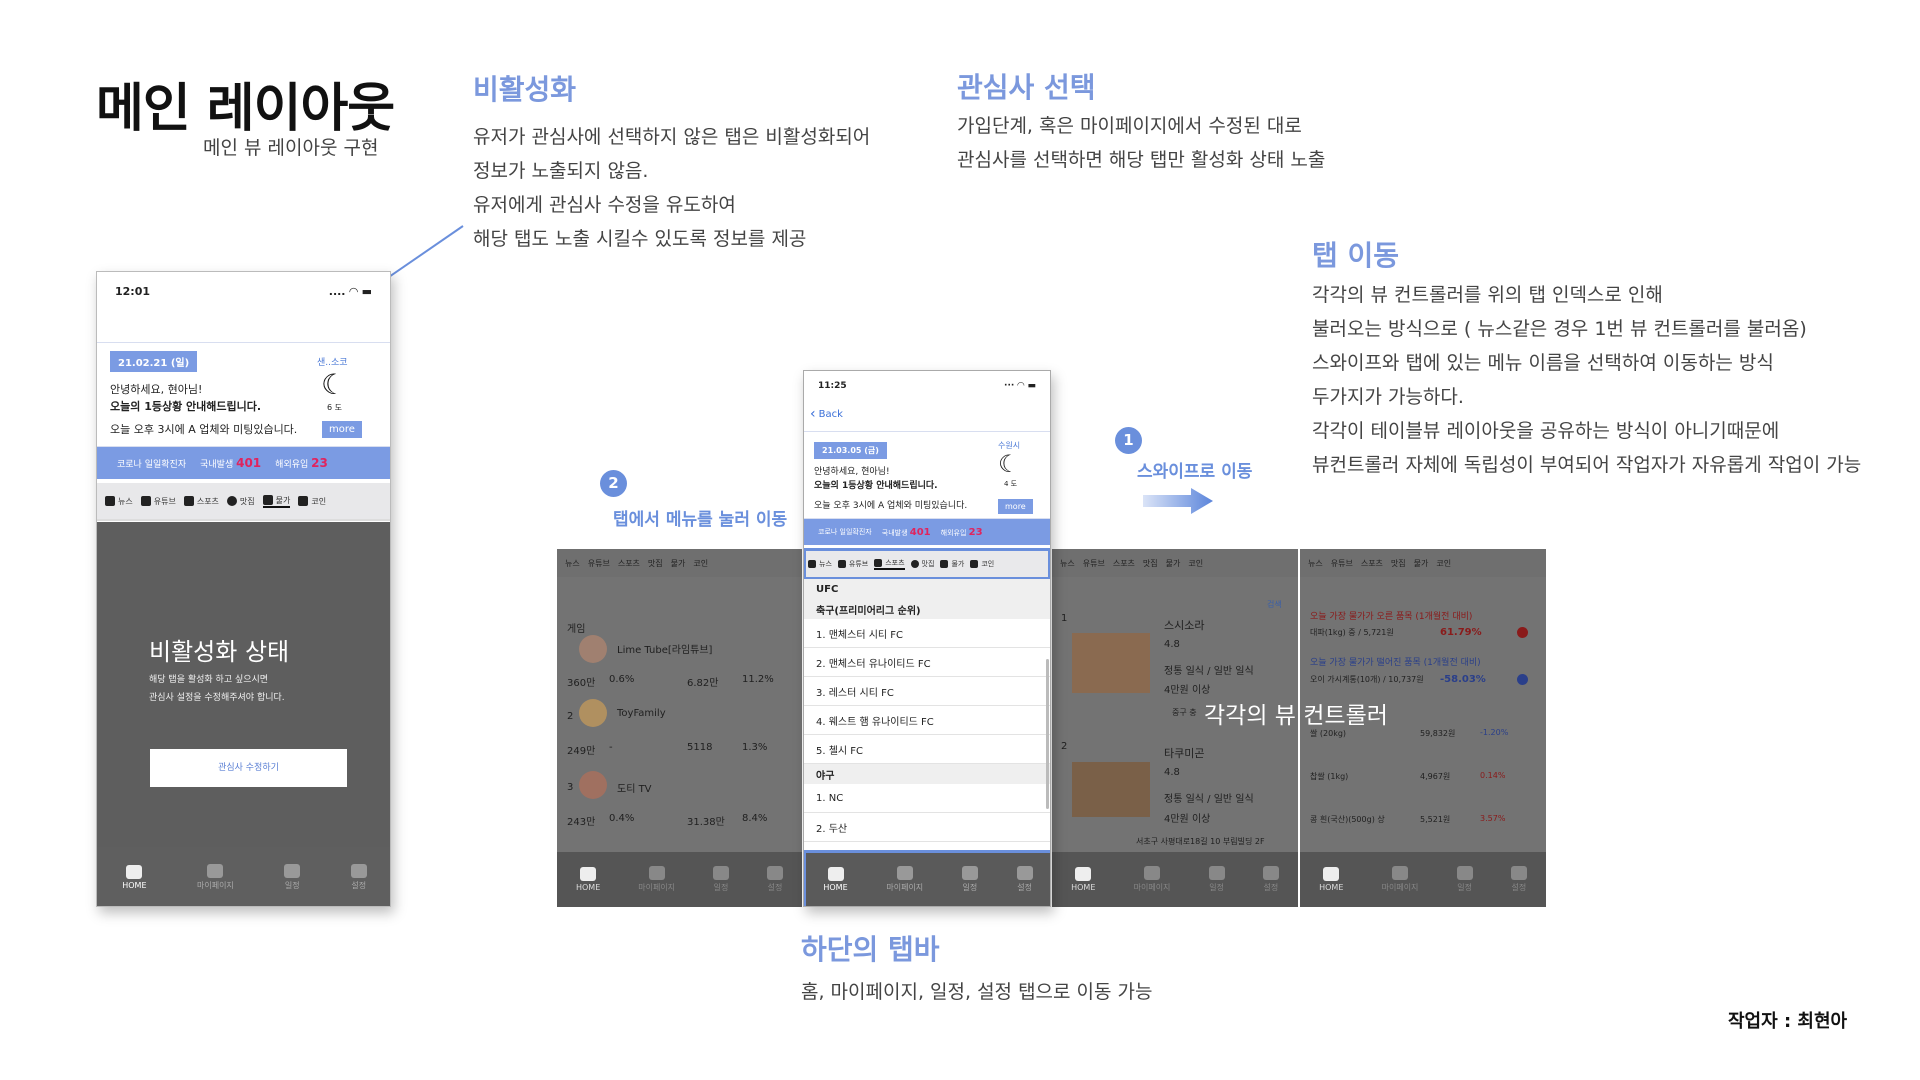  I want to click on list-item: 2. 맨체스터 유나이티드 FC, so click(927, 662).